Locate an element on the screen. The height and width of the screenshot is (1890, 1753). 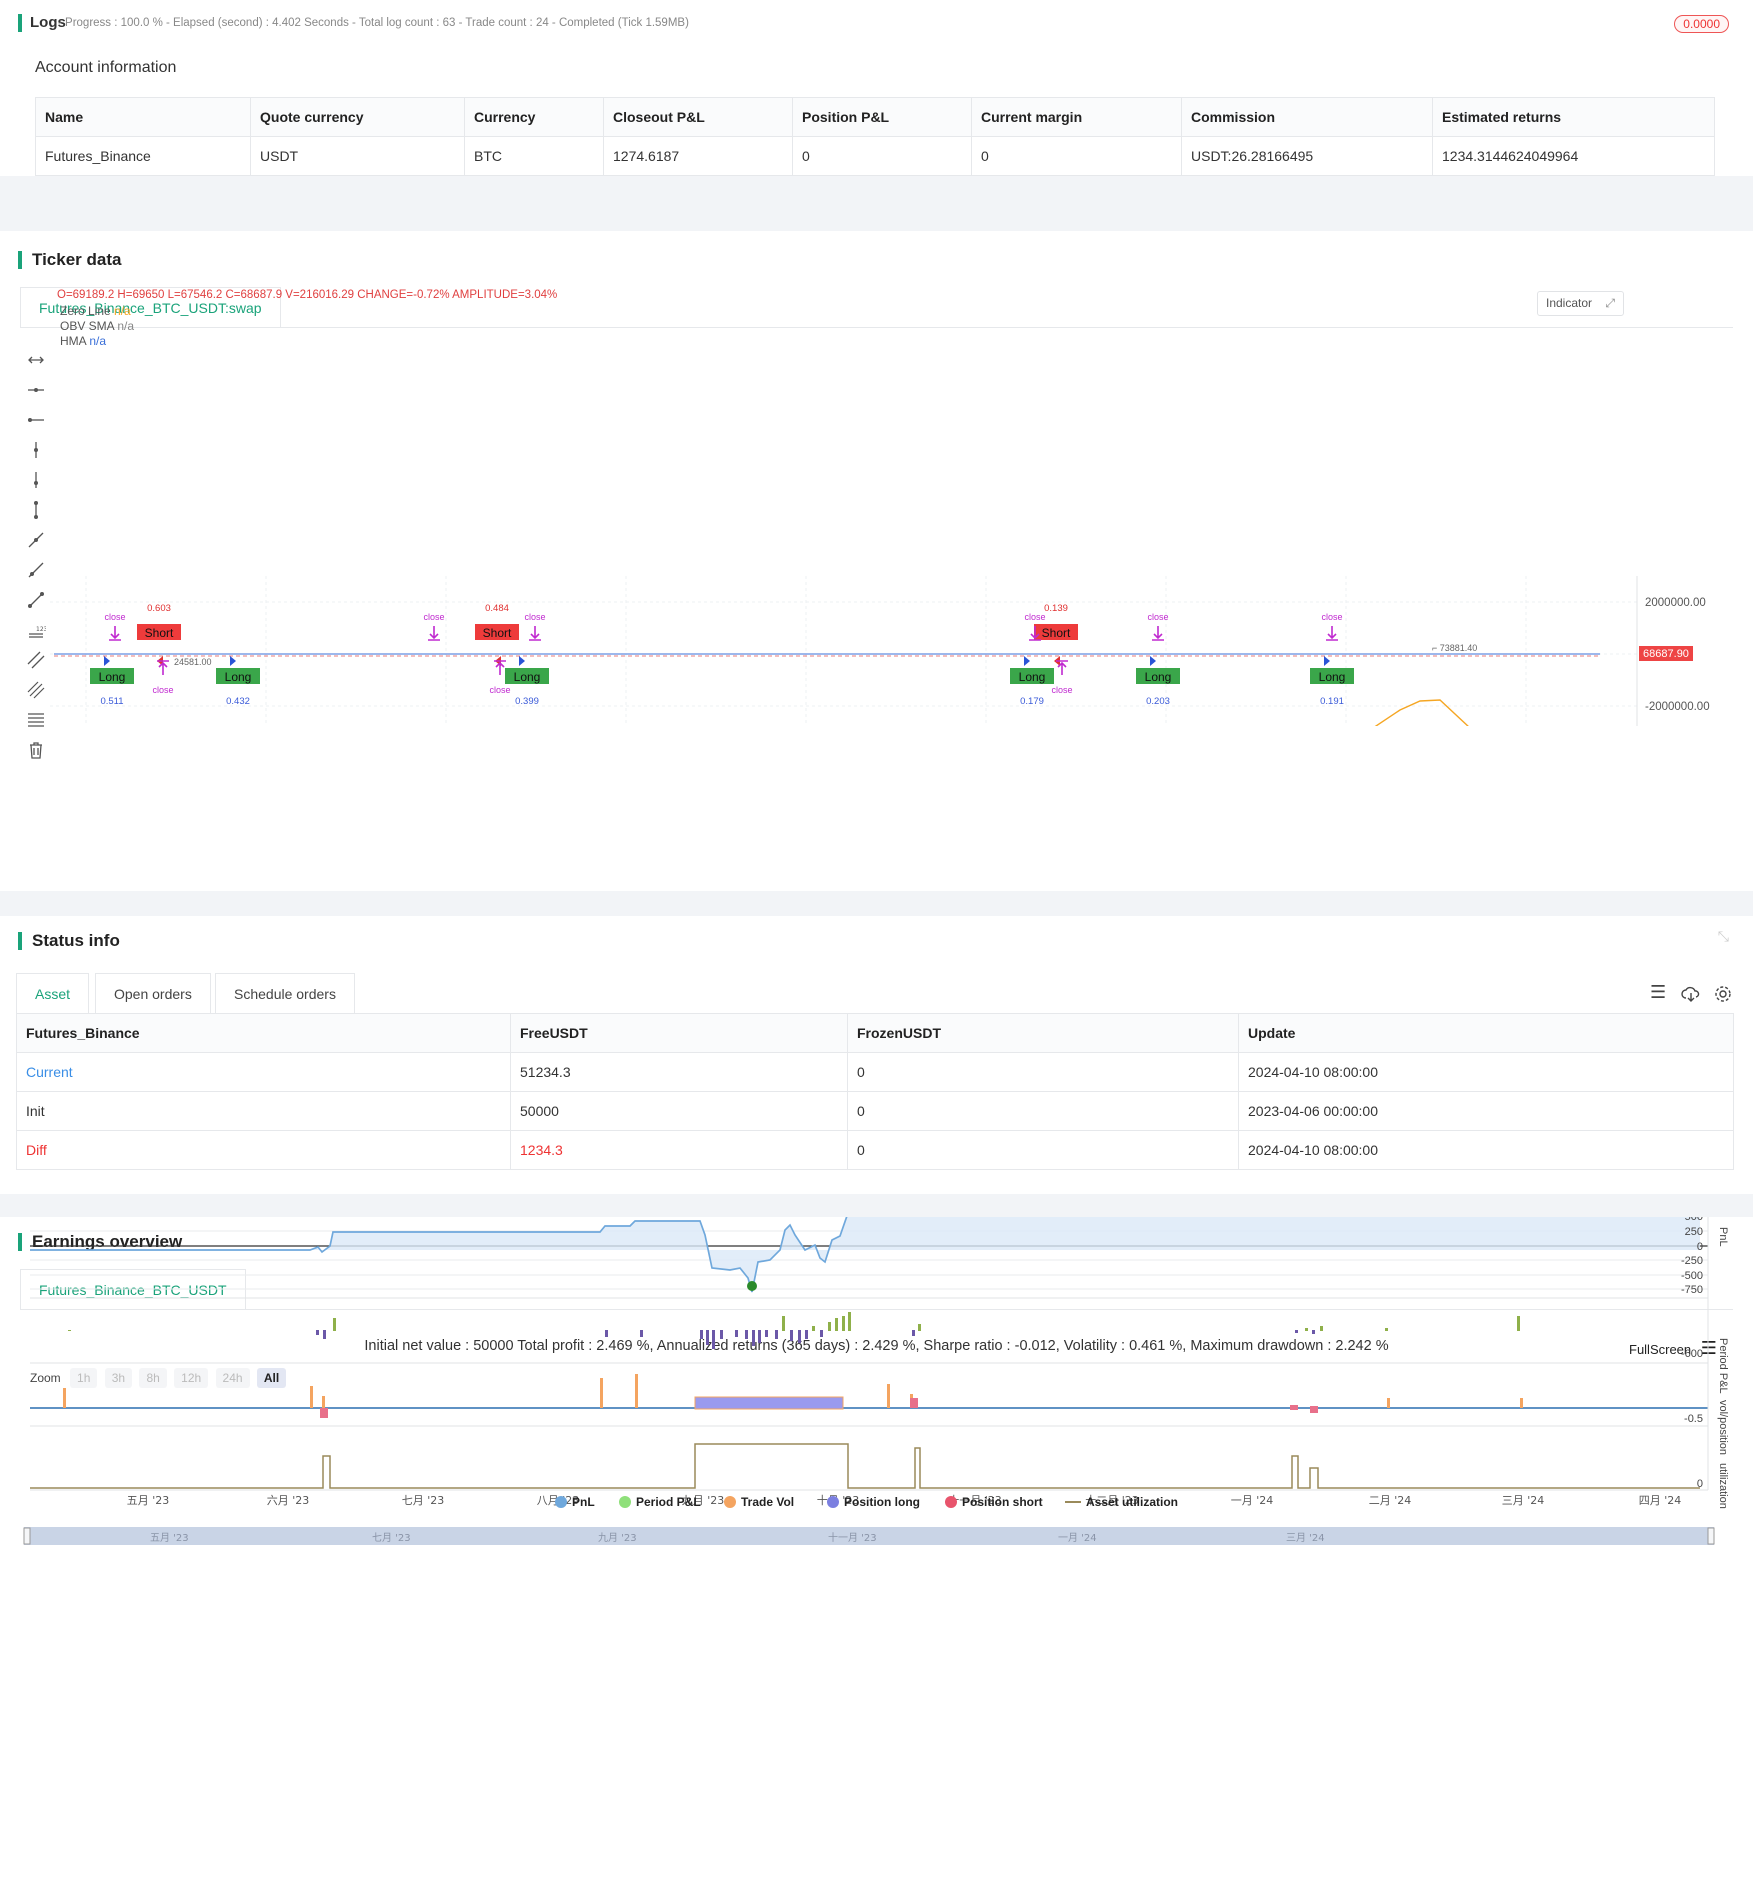
cell: BTC is located at coordinates (534, 156).